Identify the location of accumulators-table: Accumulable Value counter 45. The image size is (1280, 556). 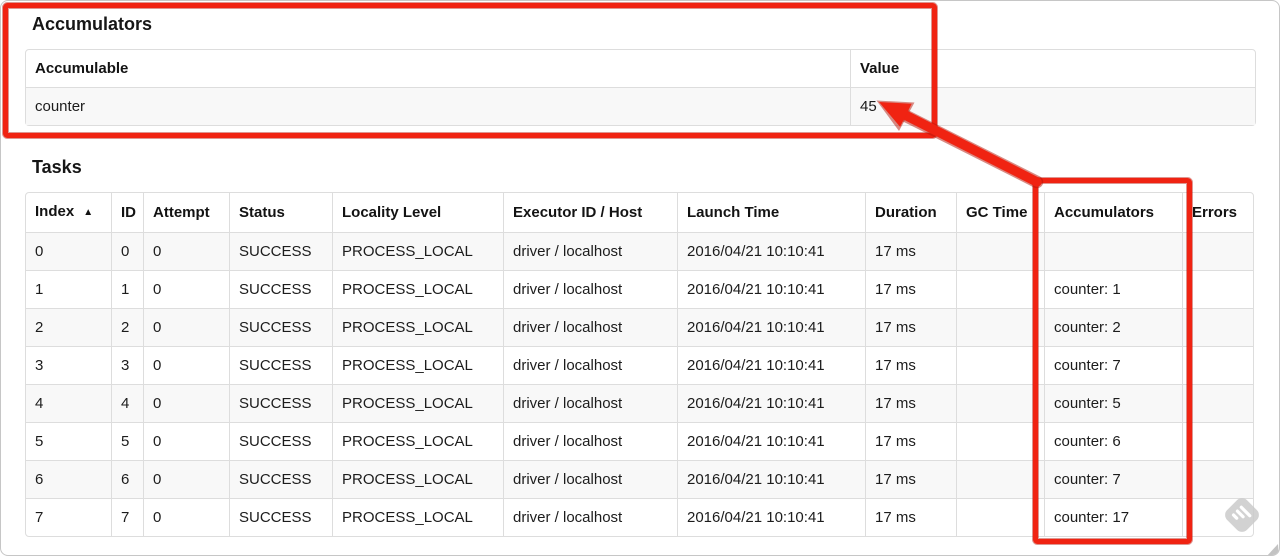
(640, 87).